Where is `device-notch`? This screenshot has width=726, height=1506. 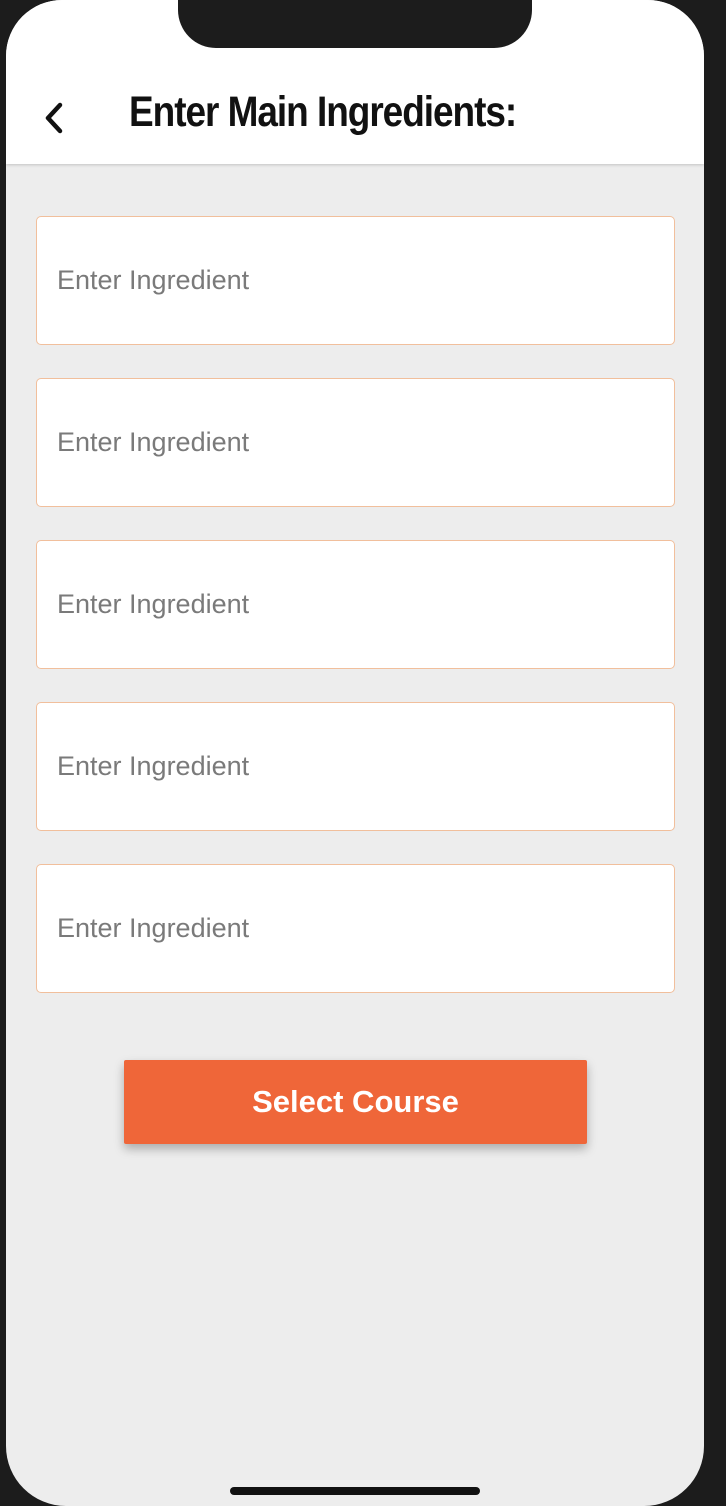 device-notch is located at coordinates (355, 24).